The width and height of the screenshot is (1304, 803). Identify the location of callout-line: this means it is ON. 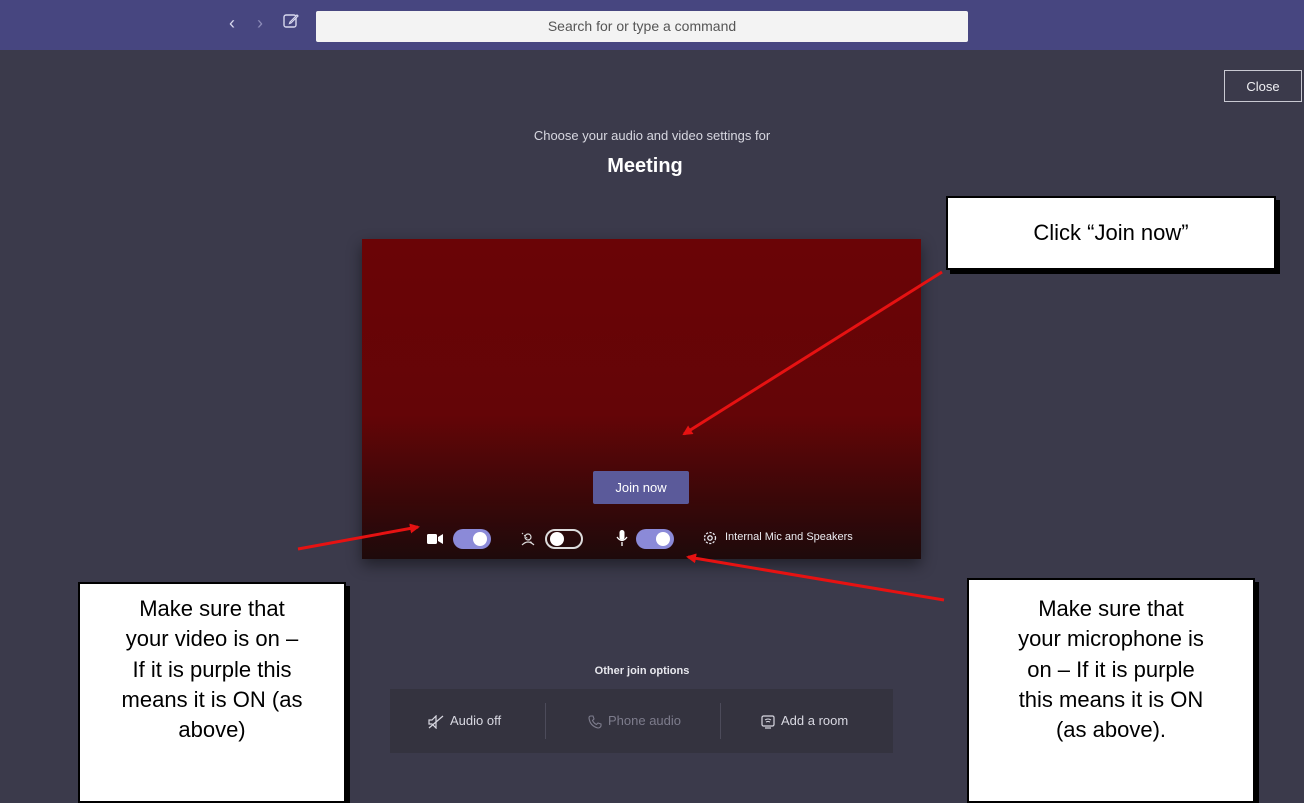
(1111, 700).